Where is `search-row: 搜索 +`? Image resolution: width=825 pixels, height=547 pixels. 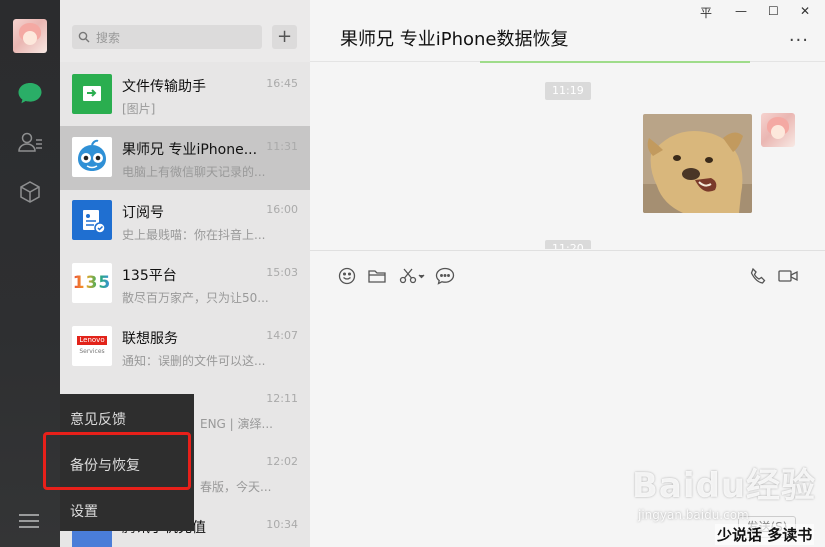 search-row: 搜索 + is located at coordinates (185, 31).